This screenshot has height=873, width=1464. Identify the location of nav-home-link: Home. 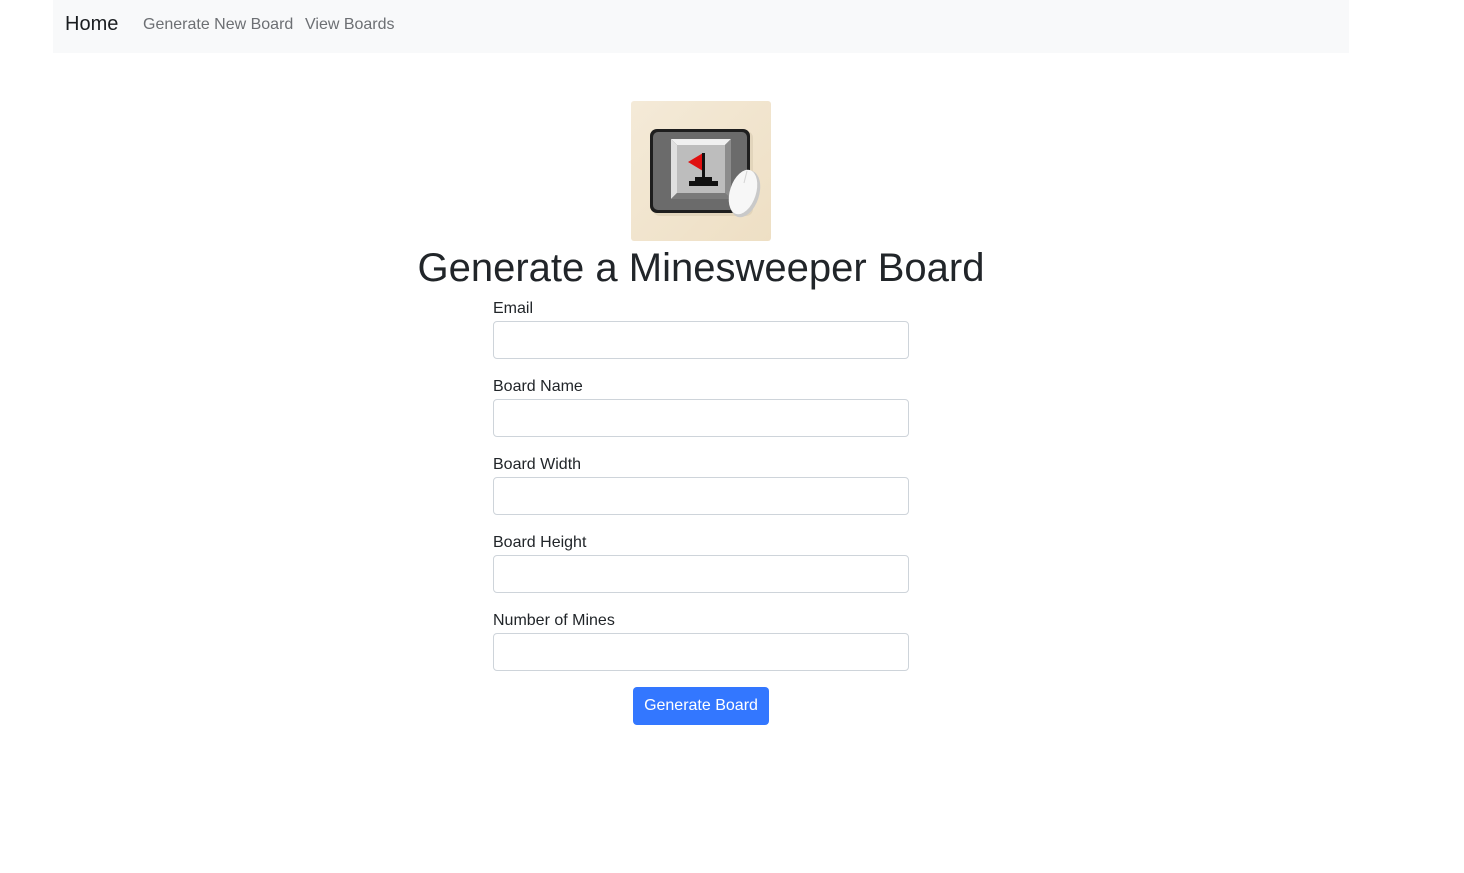
(91, 24).